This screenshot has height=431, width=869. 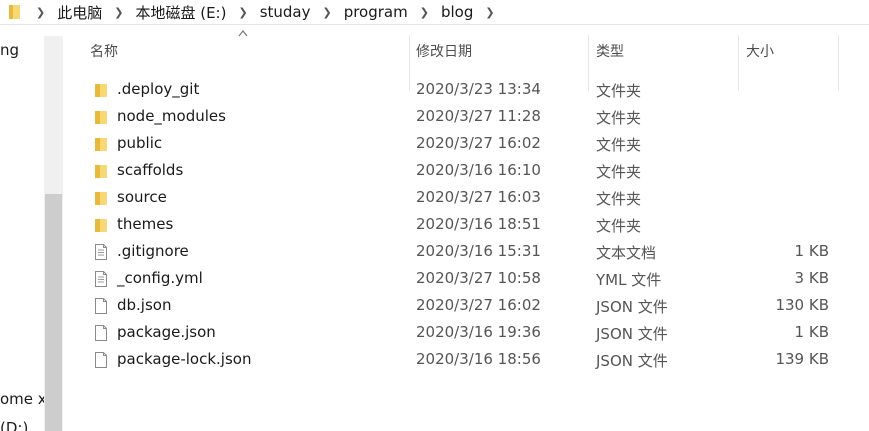 I want to click on file-size: 3 KB, so click(x=811, y=278).